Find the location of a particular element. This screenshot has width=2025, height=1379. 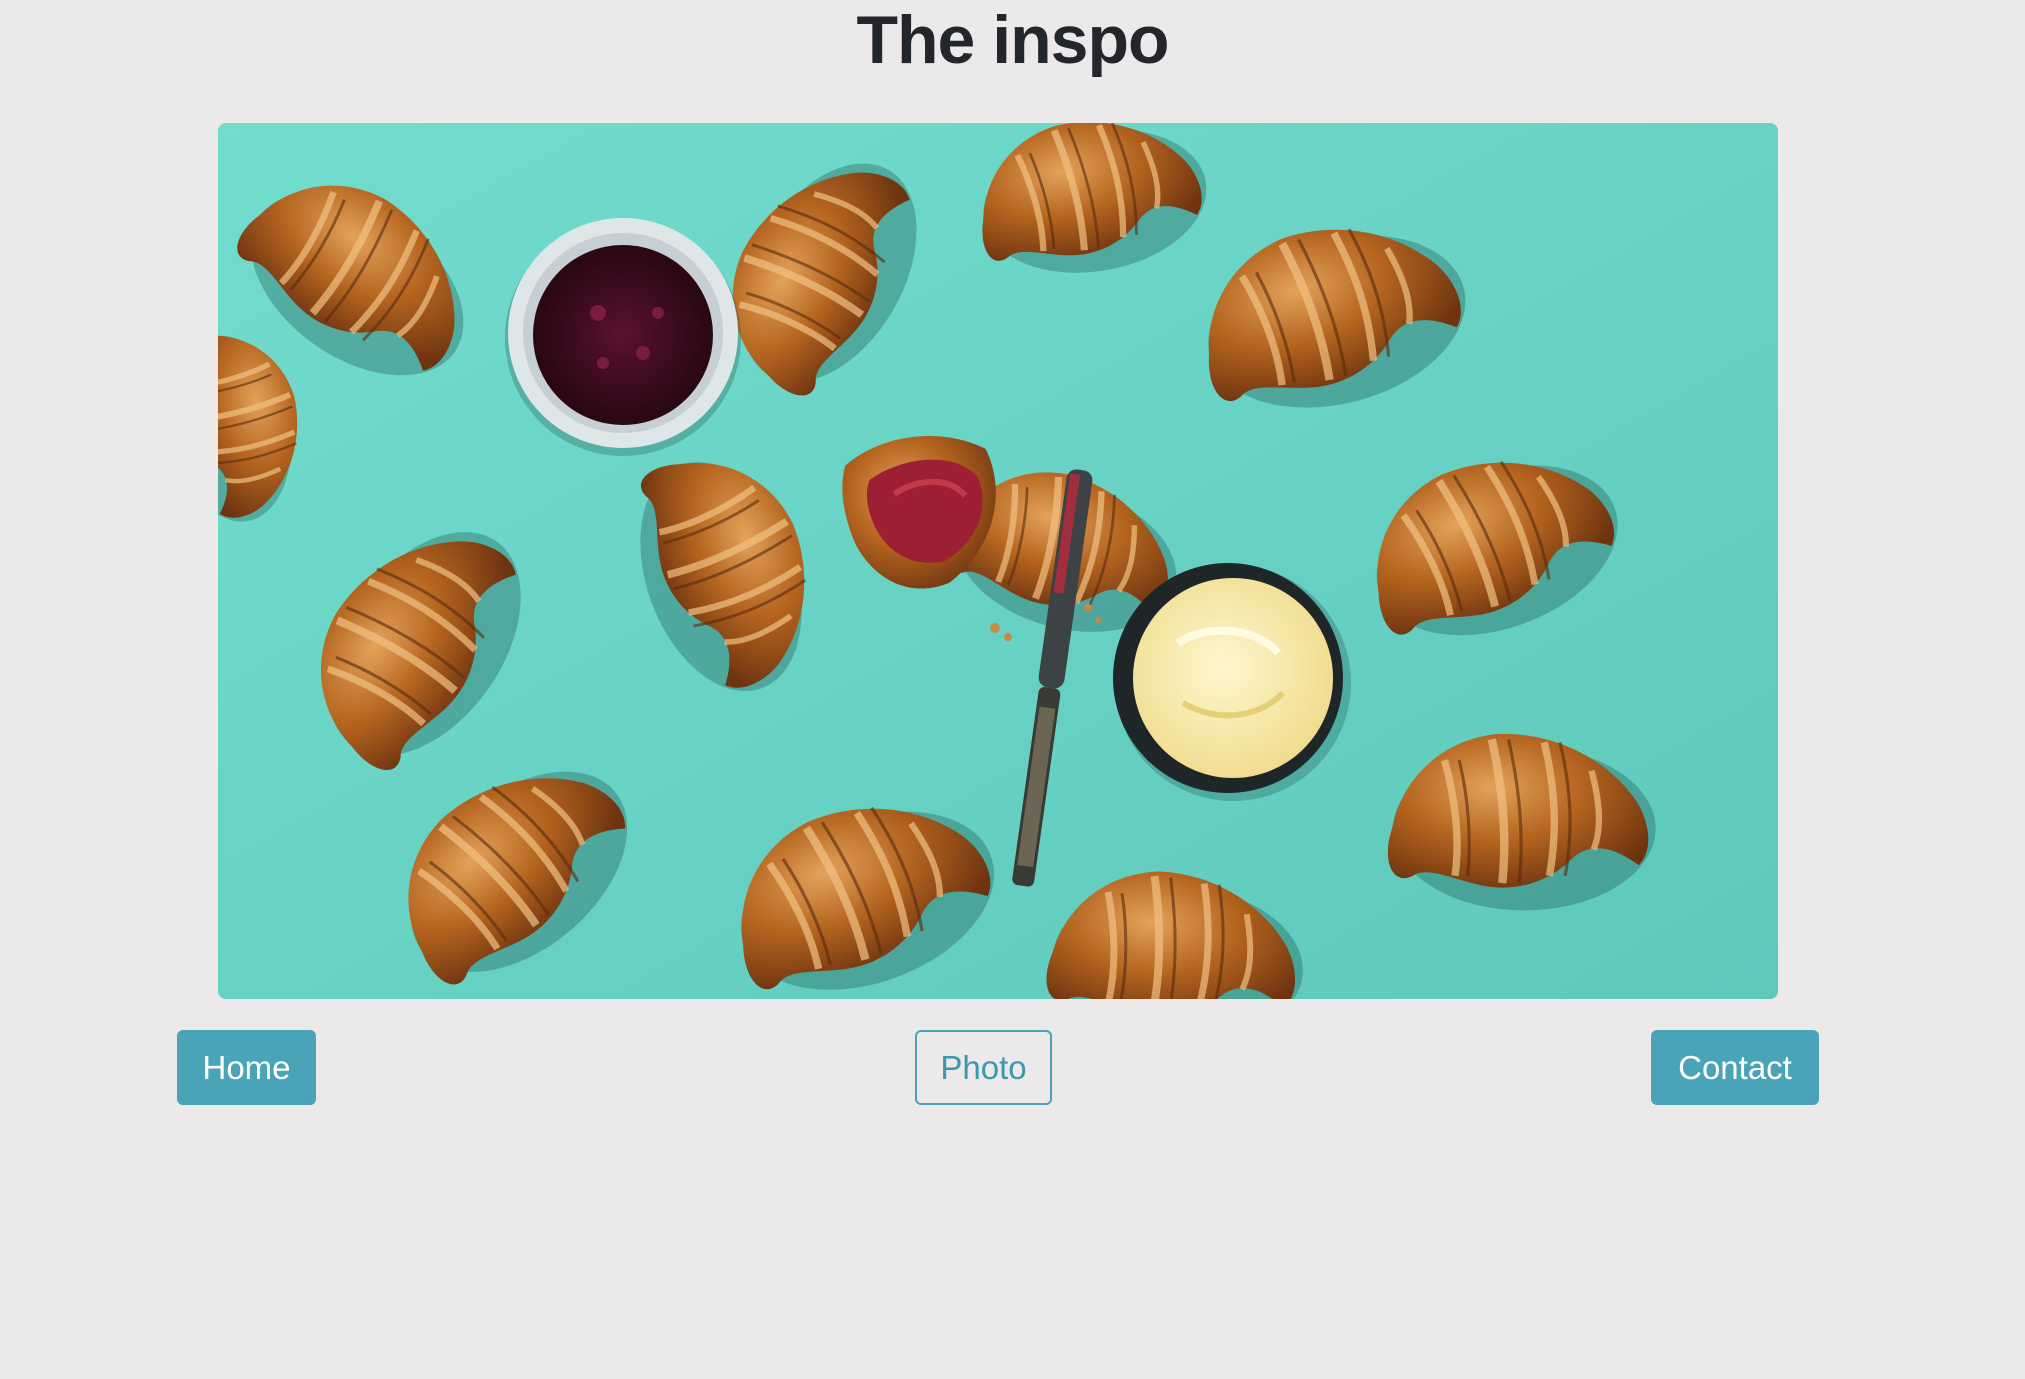

home-button: Home is located at coordinates (246, 1067).